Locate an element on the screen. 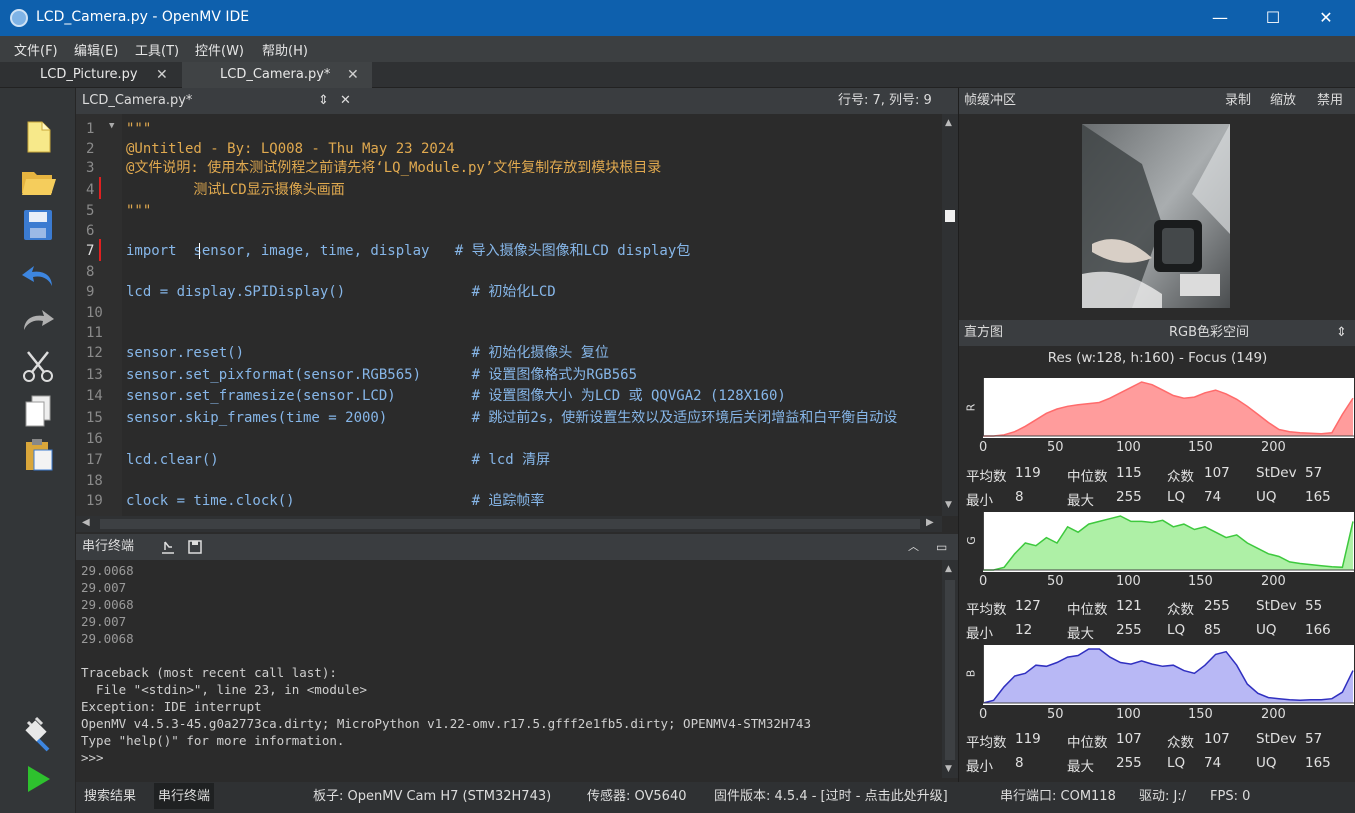 The image size is (1355, 813). copy-icon is located at coordinates (38, 411).